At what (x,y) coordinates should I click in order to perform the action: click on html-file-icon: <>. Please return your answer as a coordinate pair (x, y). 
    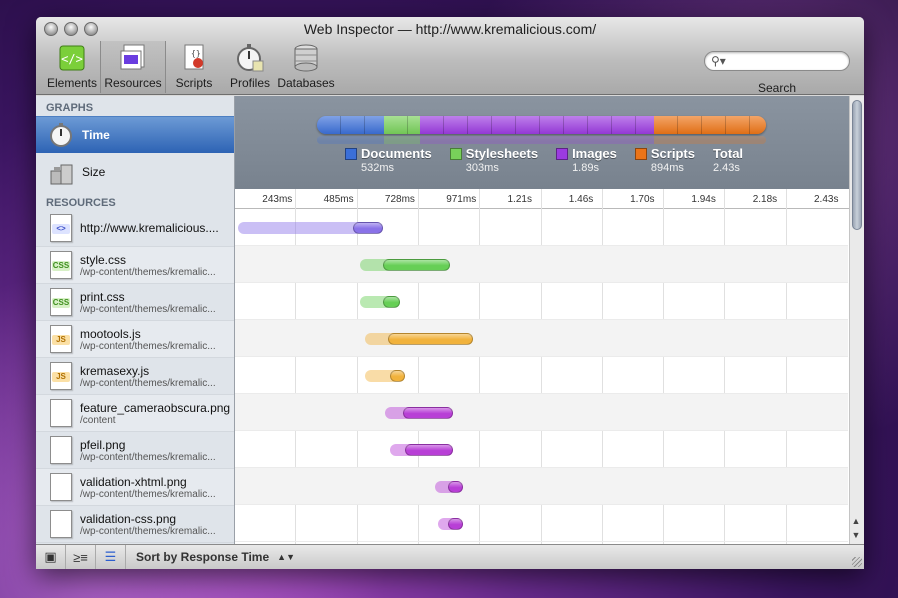
    Looking at the image, I should click on (61, 228).